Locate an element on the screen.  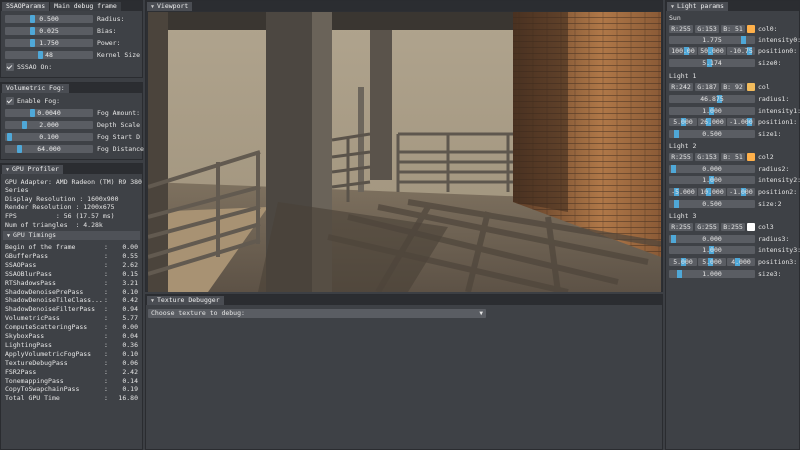
light2-size-slider: 0.500 is located at coordinates (712, 204).